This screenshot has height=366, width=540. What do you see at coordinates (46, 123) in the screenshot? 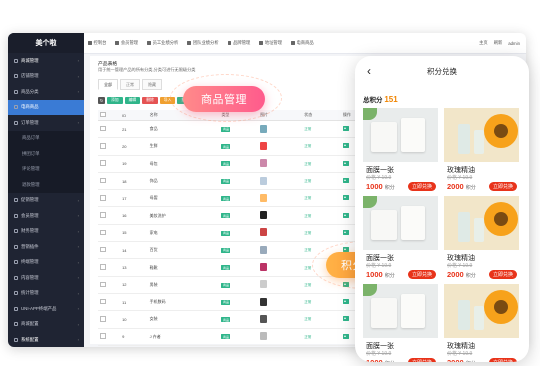
I see `sidebar-item: 订单管理 ›` at bounding box center [46, 123].